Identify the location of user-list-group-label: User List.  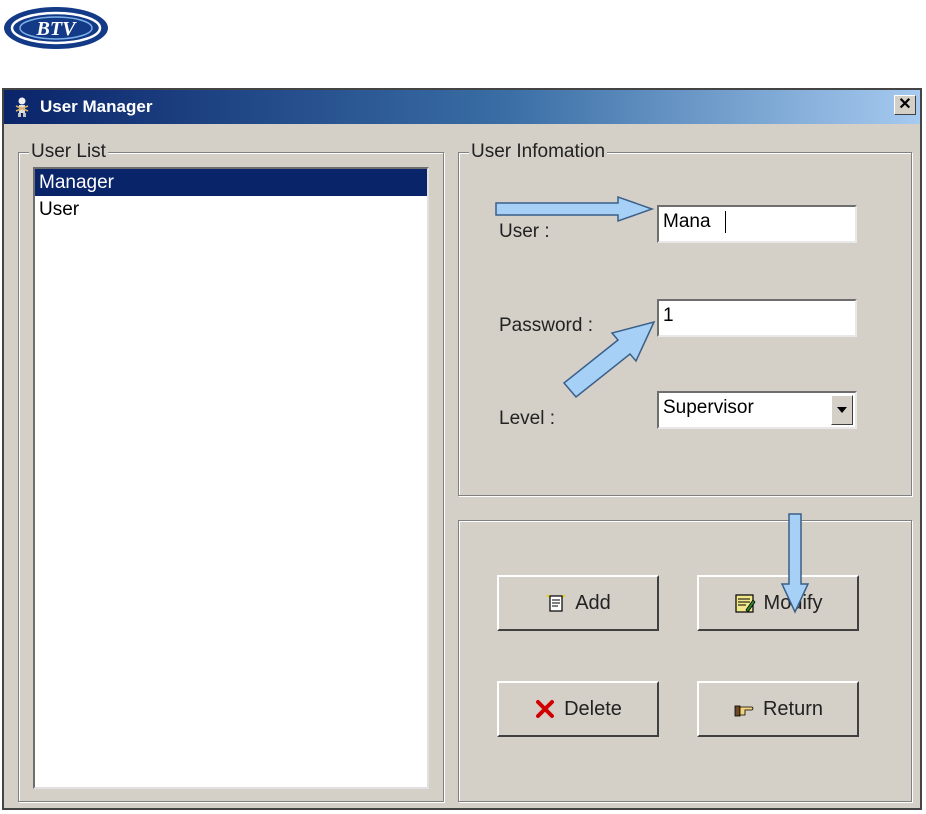
(68, 152).